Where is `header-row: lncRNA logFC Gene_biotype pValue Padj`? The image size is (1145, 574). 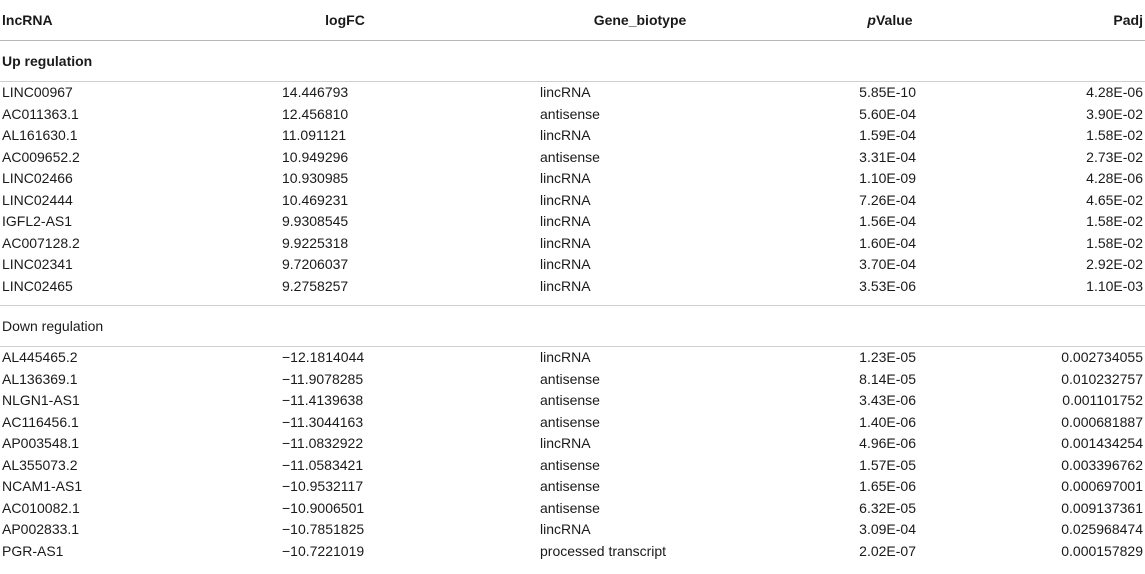 header-row: lncRNA logFC Gene_biotype pValue Padj is located at coordinates (572, 20).